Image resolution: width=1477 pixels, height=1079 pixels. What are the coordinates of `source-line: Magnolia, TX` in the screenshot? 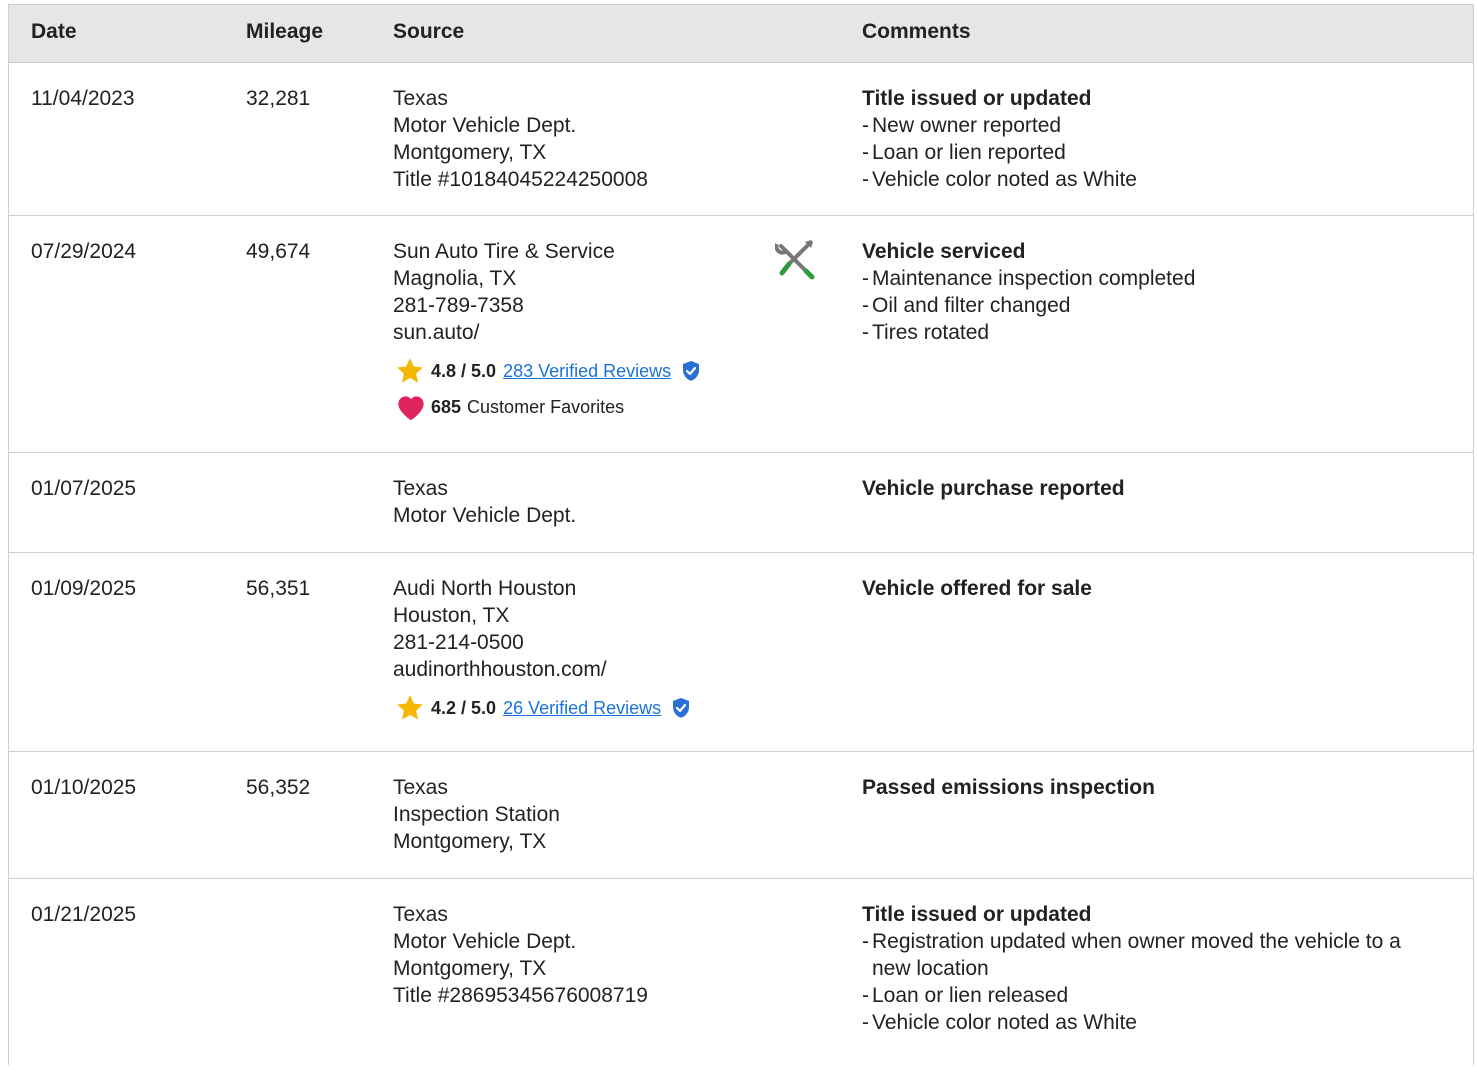 It's located at (455, 278).